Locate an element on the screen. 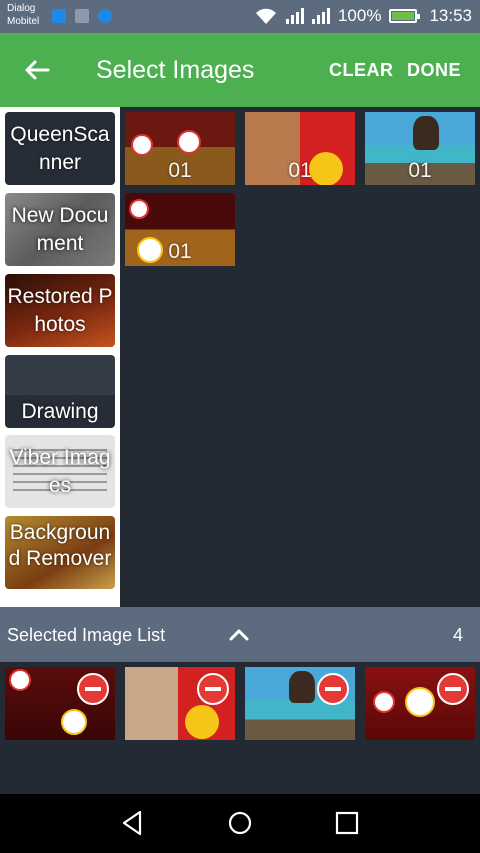 Image resolution: width=480 pixels, height=853 pixels. folder-item-restored-photos: Restored Photos is located at coordinates (60, 310).